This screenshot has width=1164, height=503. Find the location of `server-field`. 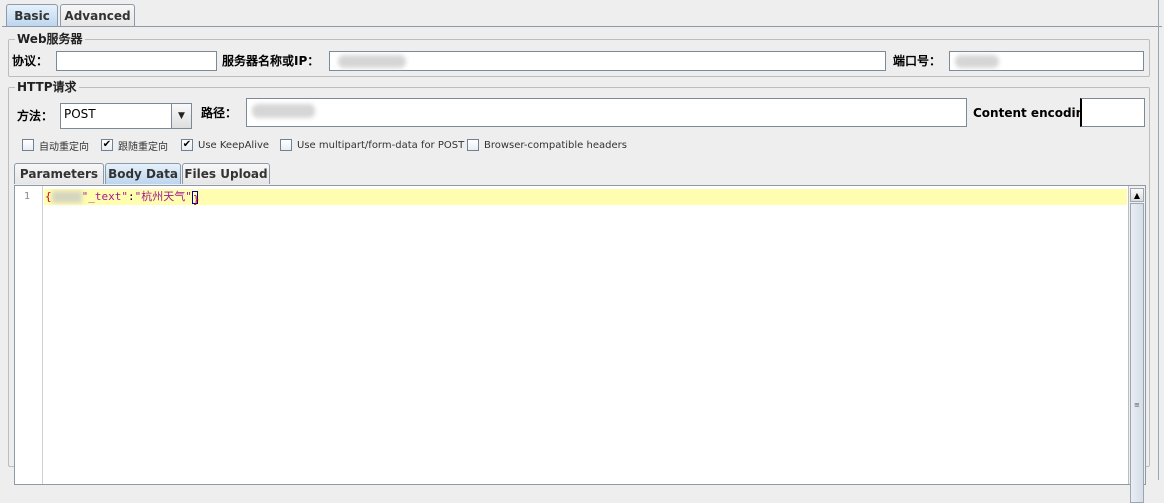

server-field is located at coordinates (607, 61).